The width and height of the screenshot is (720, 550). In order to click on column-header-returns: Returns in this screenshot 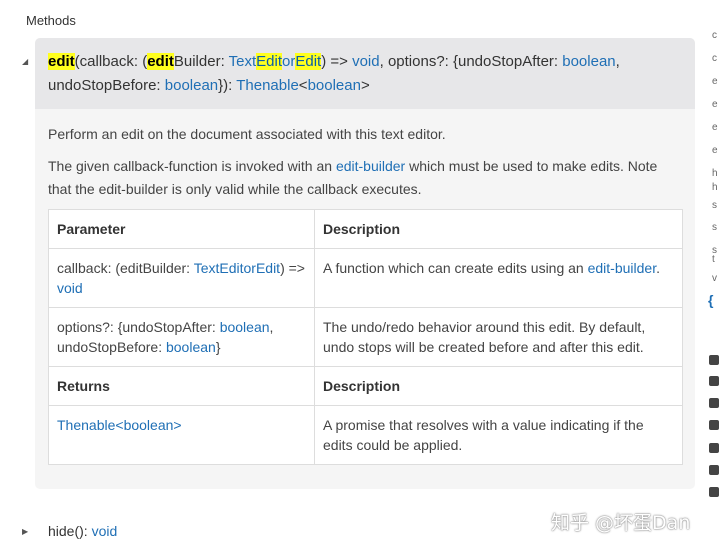, I will do `click(181, 386)`.